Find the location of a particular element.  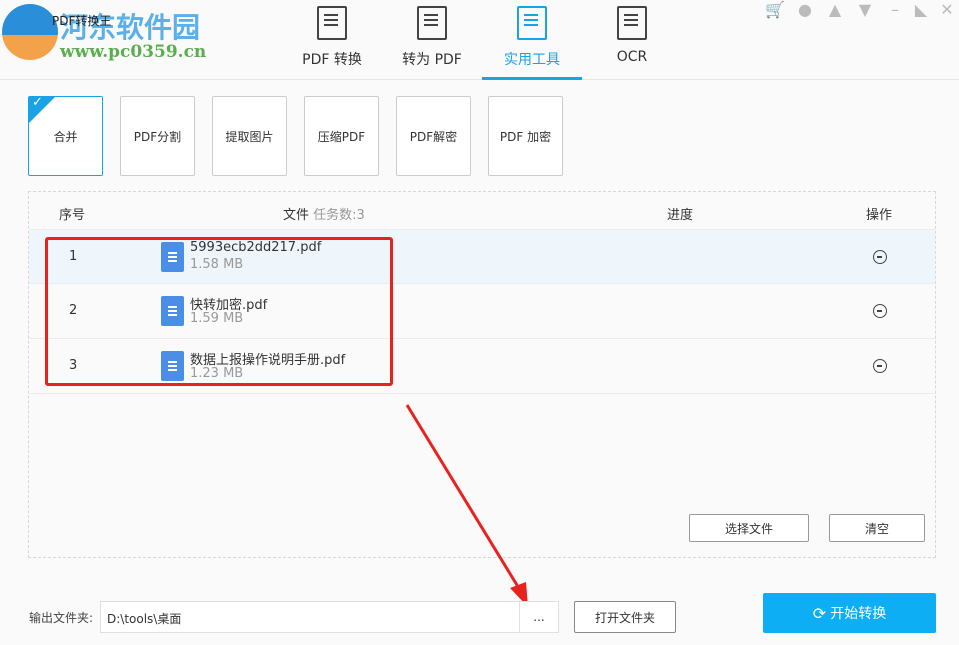

annotation-arrow is located at coordinates (466, 505).